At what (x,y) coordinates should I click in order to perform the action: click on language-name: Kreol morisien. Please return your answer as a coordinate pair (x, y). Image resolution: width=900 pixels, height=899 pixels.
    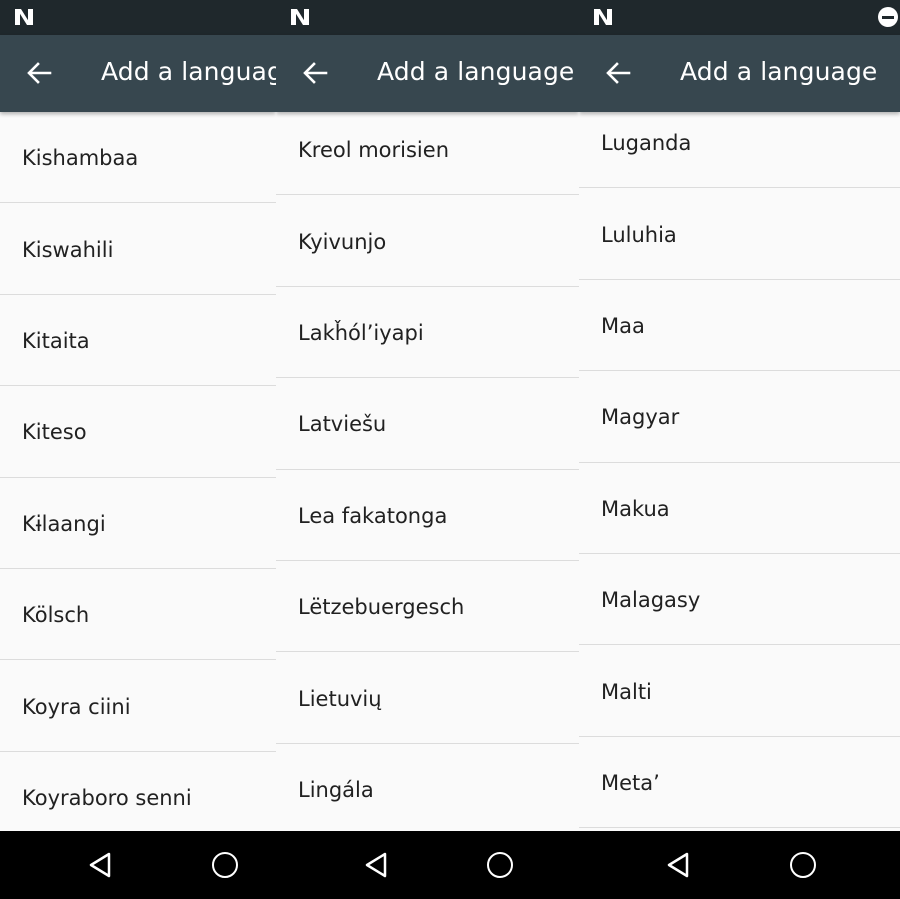
    Looking at the image, I should click on (373, 150).